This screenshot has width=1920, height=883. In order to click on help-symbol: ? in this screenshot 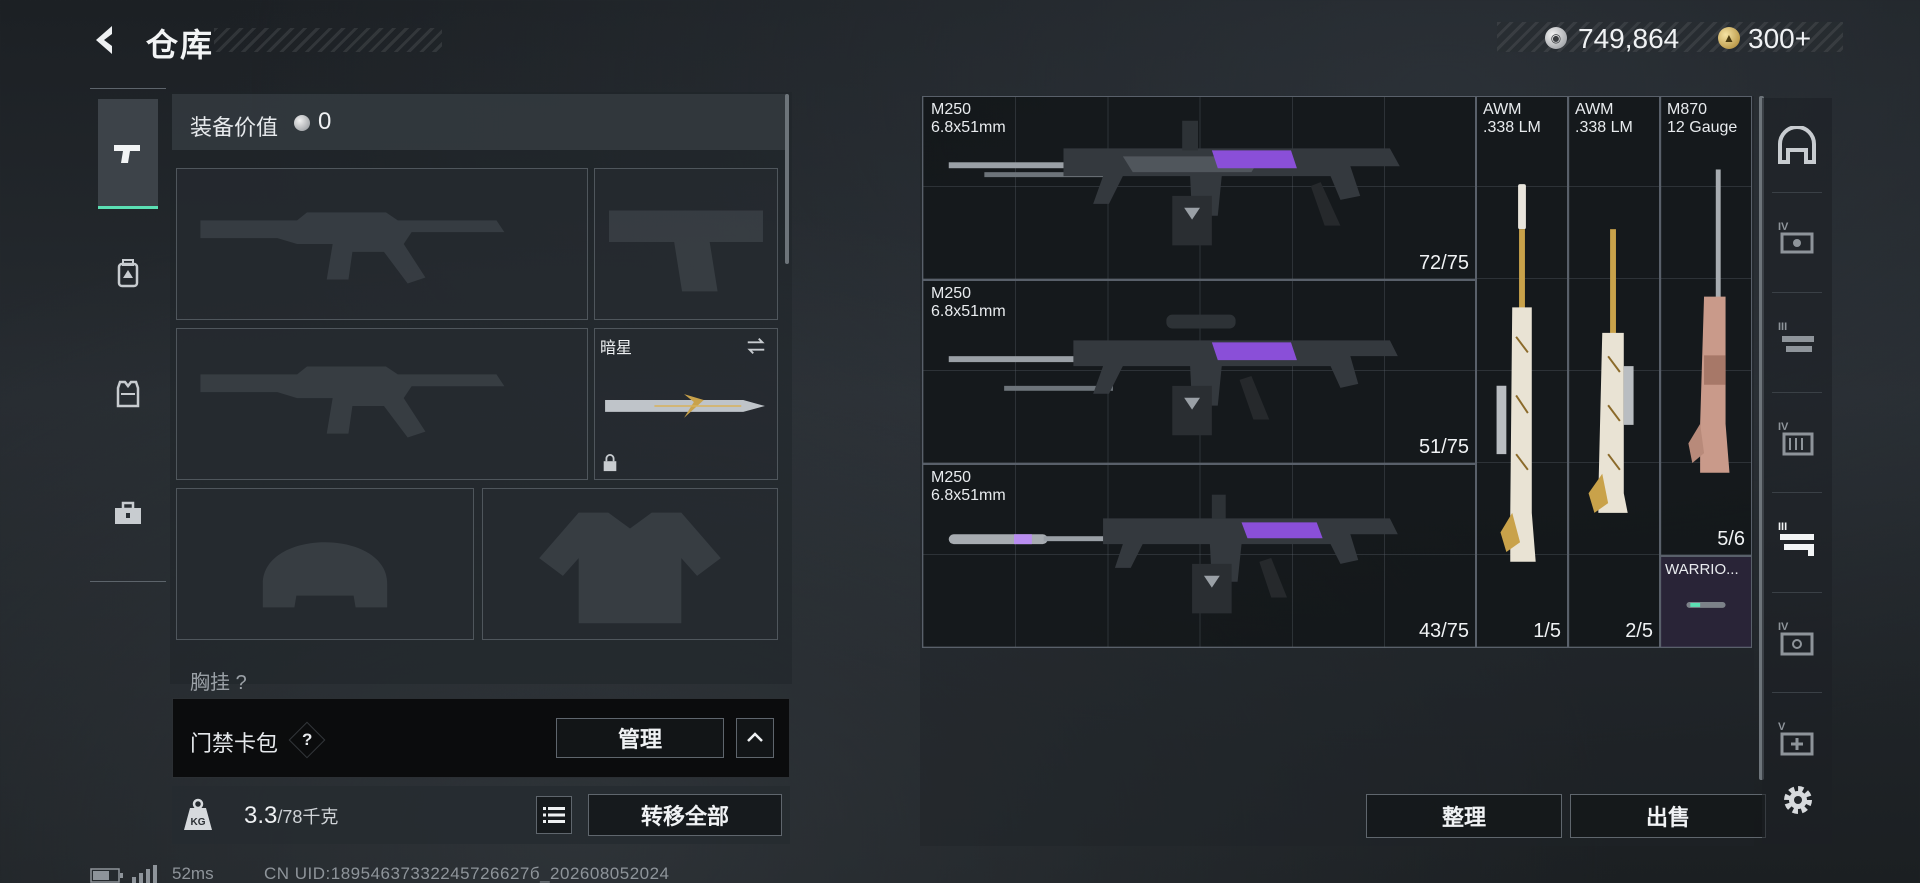, I will do `click(307, 739)`.